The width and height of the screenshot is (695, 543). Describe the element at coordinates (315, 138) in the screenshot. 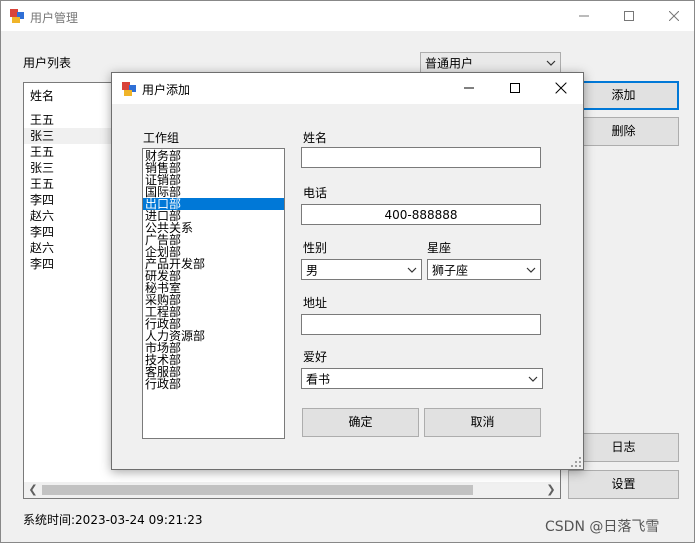

I see `name-label: 姓名` at that location.